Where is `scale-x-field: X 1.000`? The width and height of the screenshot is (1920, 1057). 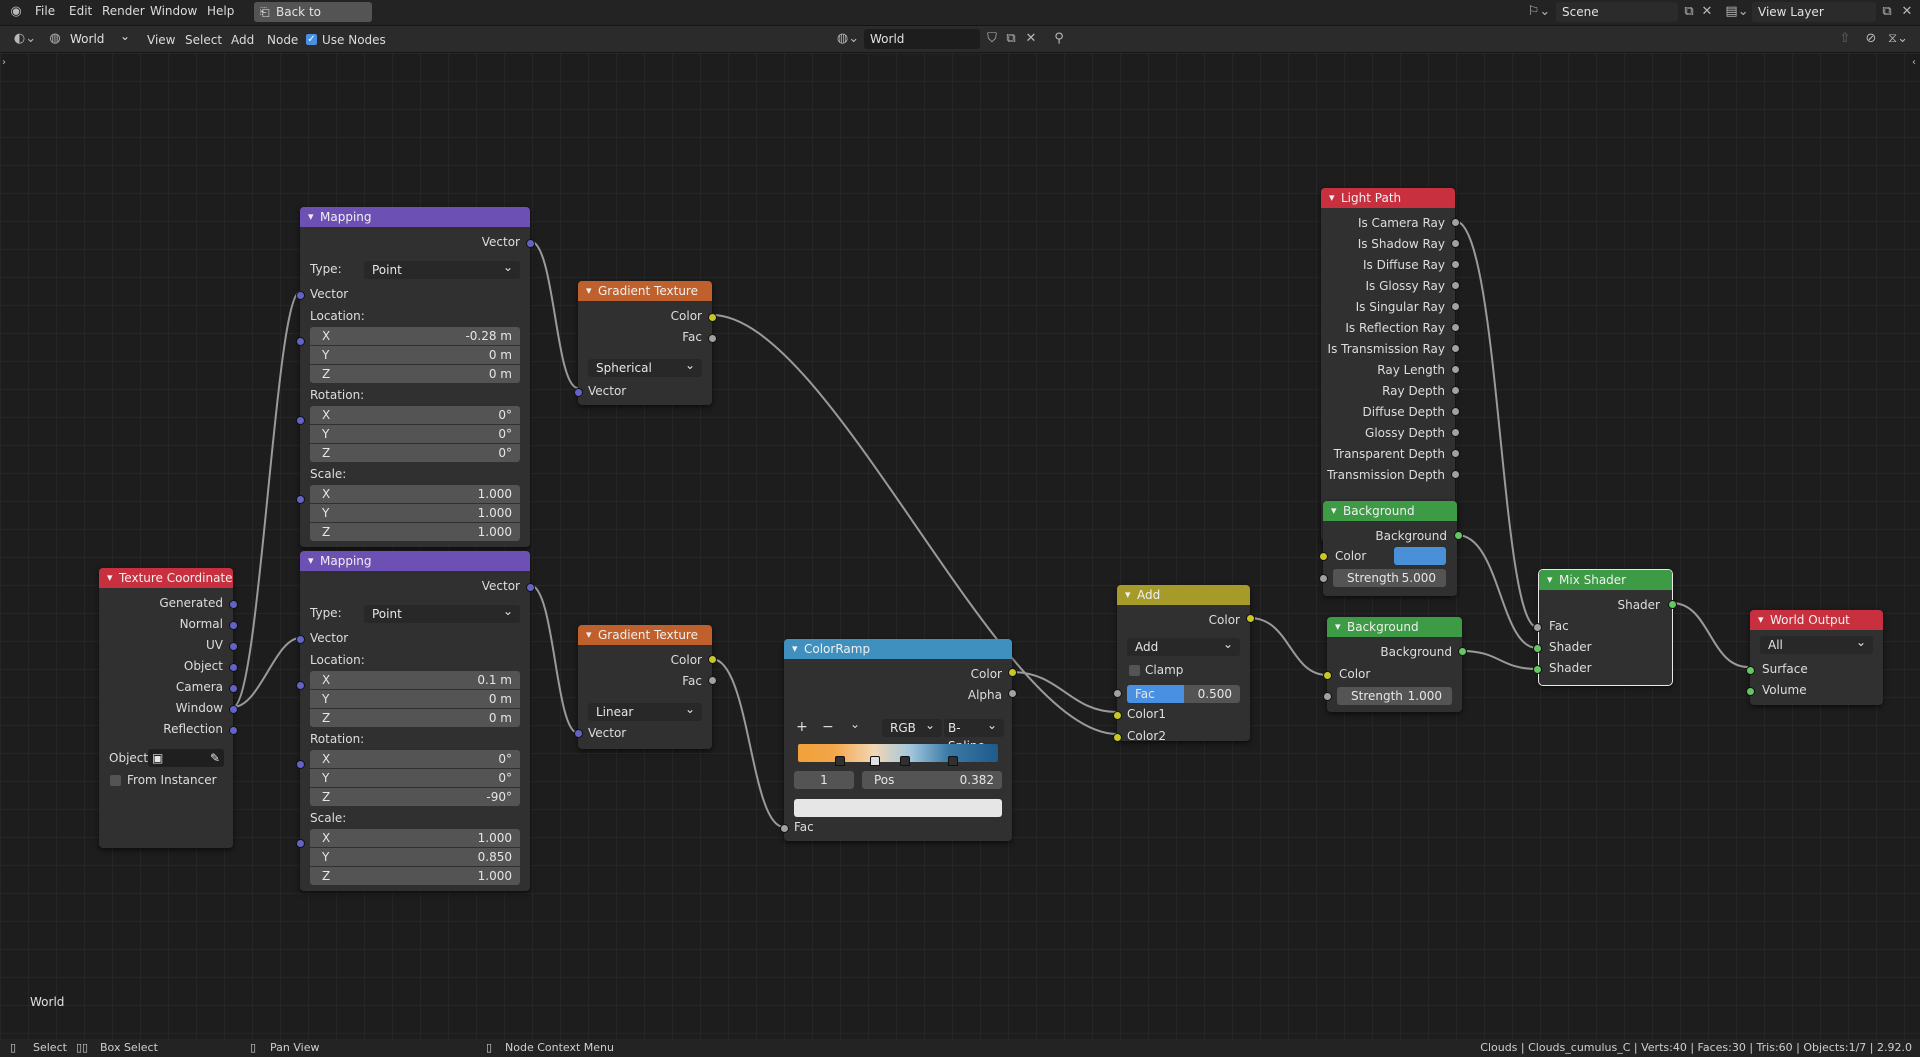
scale-x-field: X 1.000 is located at coordinates (415, 494).